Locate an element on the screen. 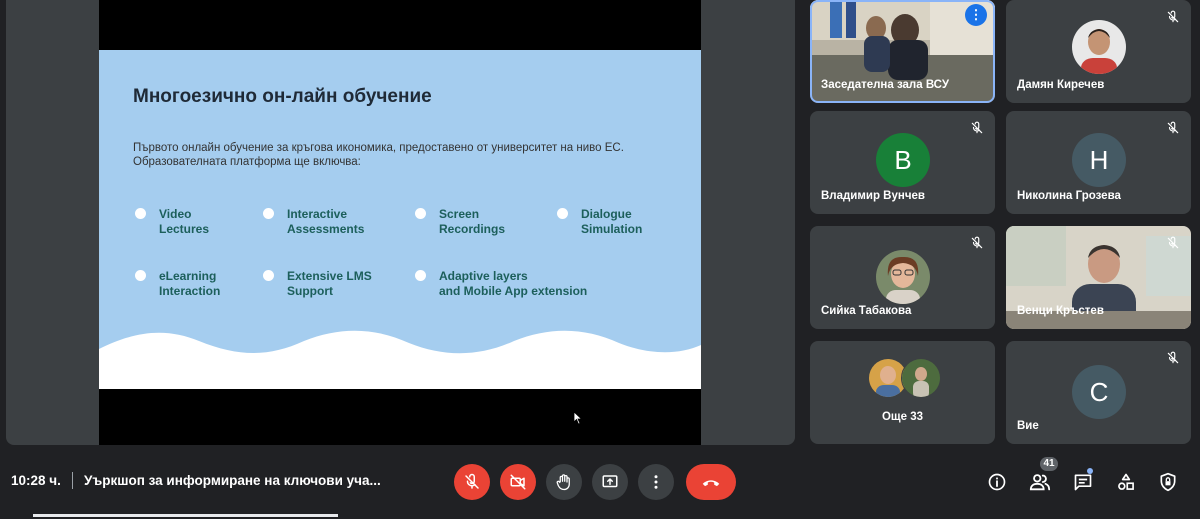  feature-item: eLearning Interaction is located at coordinates (177, 284).